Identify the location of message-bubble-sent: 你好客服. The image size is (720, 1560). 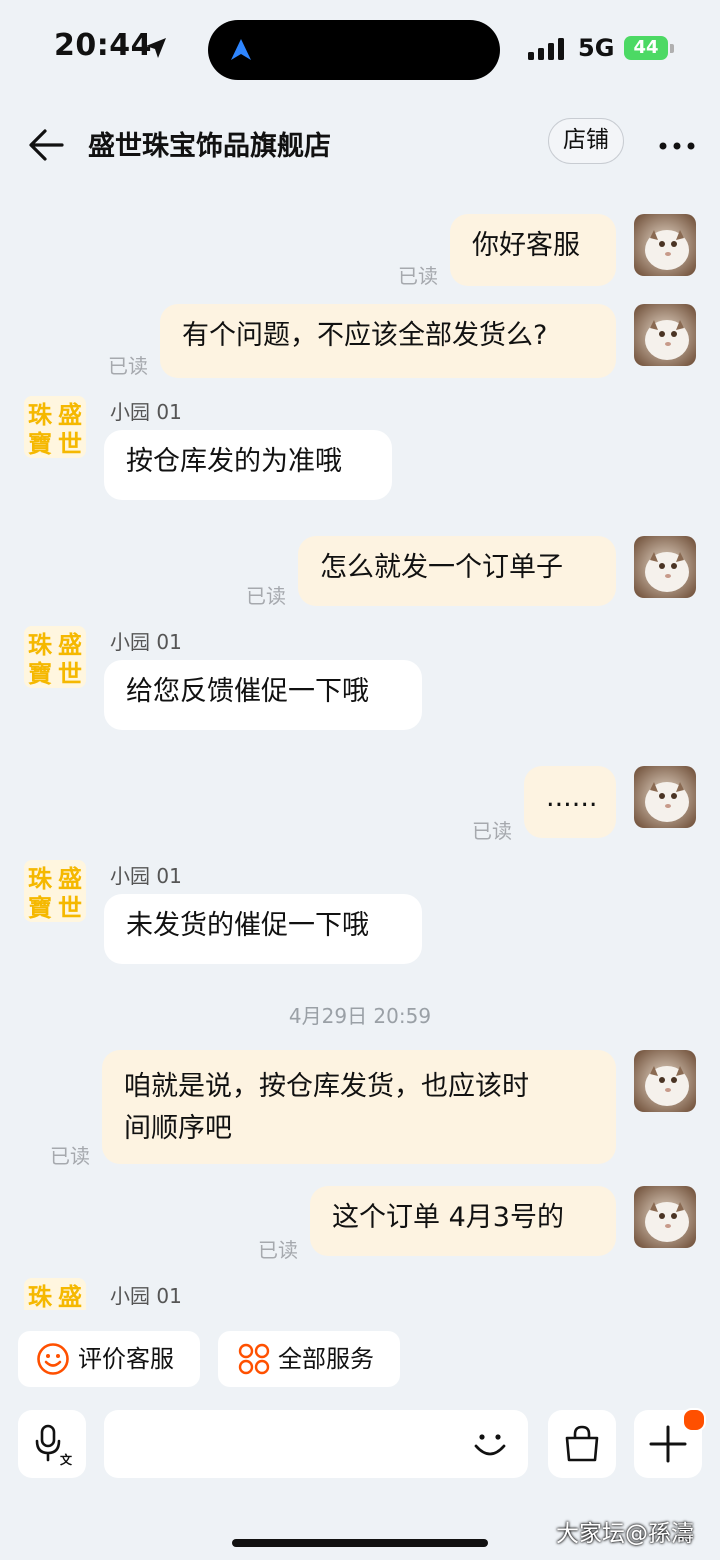
(533, 250).